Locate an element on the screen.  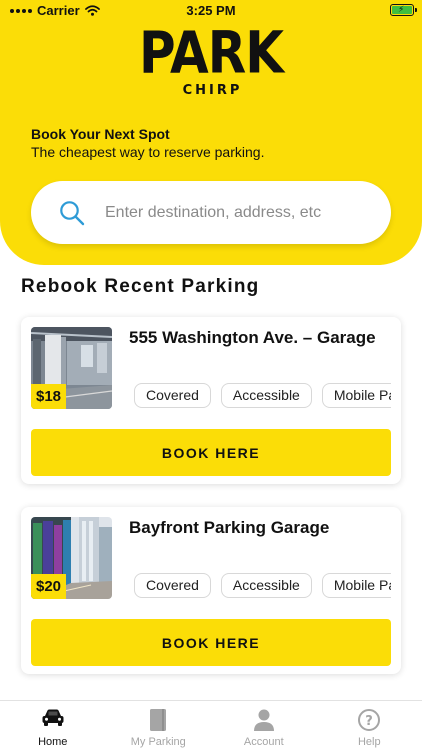
status-time: 3:25 PM is located at coordinates (211, 10).